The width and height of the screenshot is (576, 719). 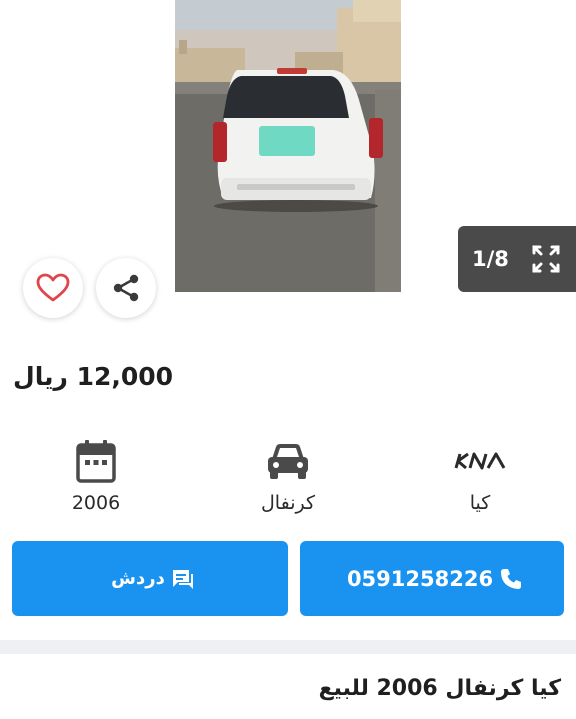 What do you see at coordinates (511, 578) in the screenshot?
I see `phone-icon` at bounding box center [511, 578].